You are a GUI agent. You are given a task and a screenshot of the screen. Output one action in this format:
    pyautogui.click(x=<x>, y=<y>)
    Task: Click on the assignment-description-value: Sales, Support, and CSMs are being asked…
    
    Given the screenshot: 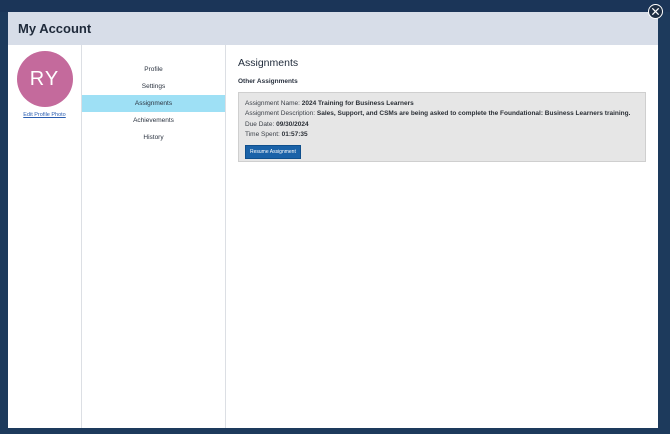 What is the action you would take?
    pyautogui.click(x=473, y=114)
    